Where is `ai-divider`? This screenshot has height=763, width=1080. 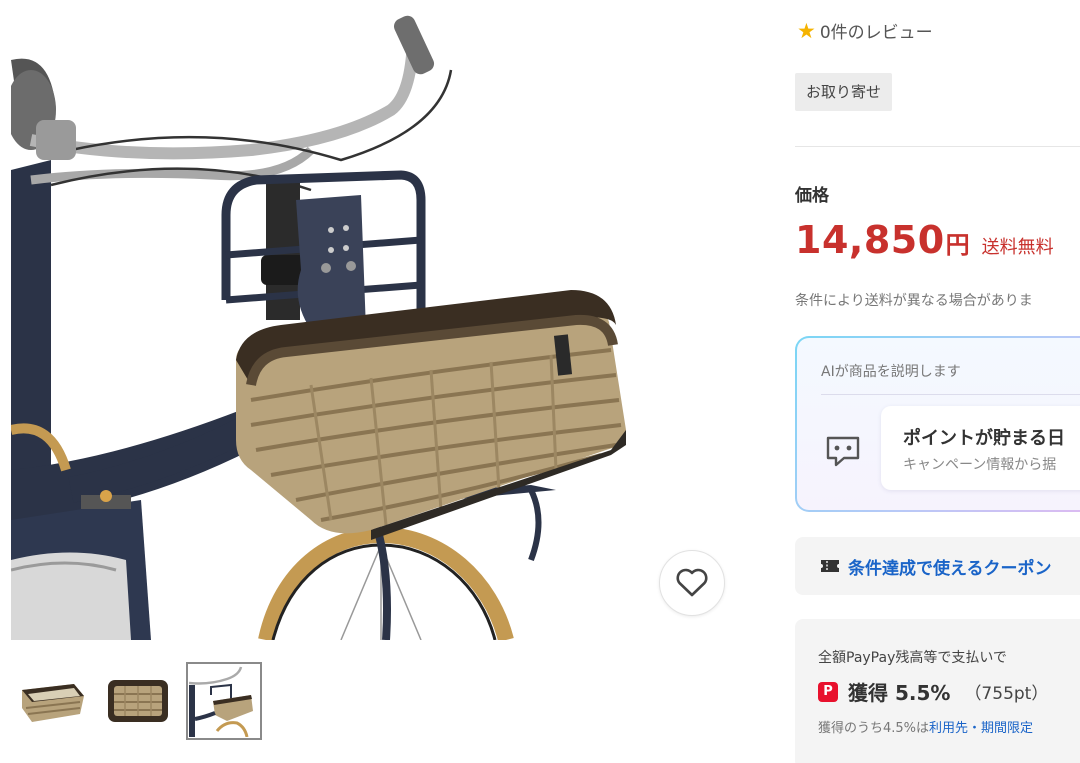
ai-divider is located at coordinates (950, 394).